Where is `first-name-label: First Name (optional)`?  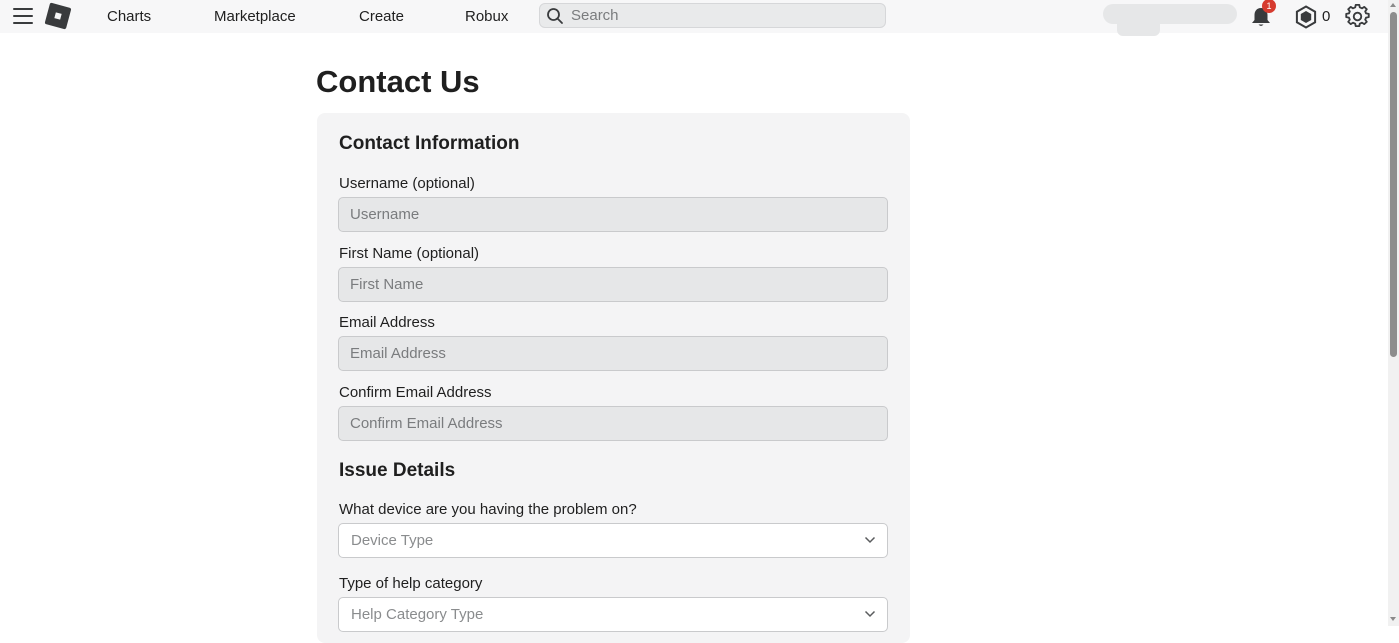 first-name-label: First Name (optional) is located at coordinates (409, 253).